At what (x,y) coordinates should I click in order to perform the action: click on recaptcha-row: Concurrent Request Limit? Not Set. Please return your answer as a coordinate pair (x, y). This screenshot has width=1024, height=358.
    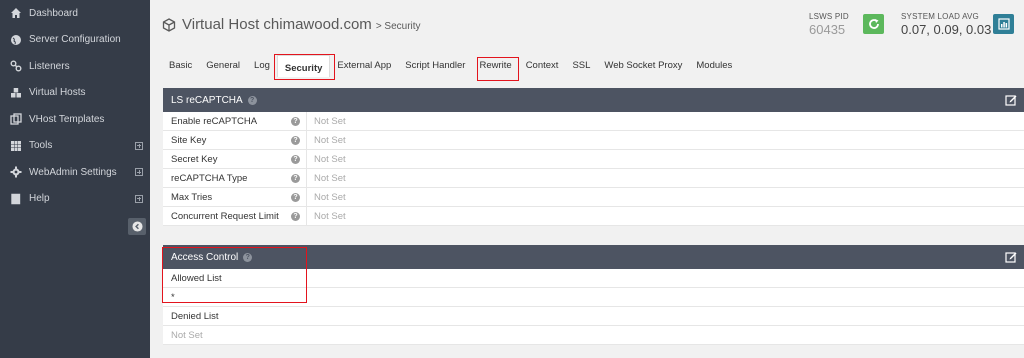
    Looking at the image, I should click on (593, 216).